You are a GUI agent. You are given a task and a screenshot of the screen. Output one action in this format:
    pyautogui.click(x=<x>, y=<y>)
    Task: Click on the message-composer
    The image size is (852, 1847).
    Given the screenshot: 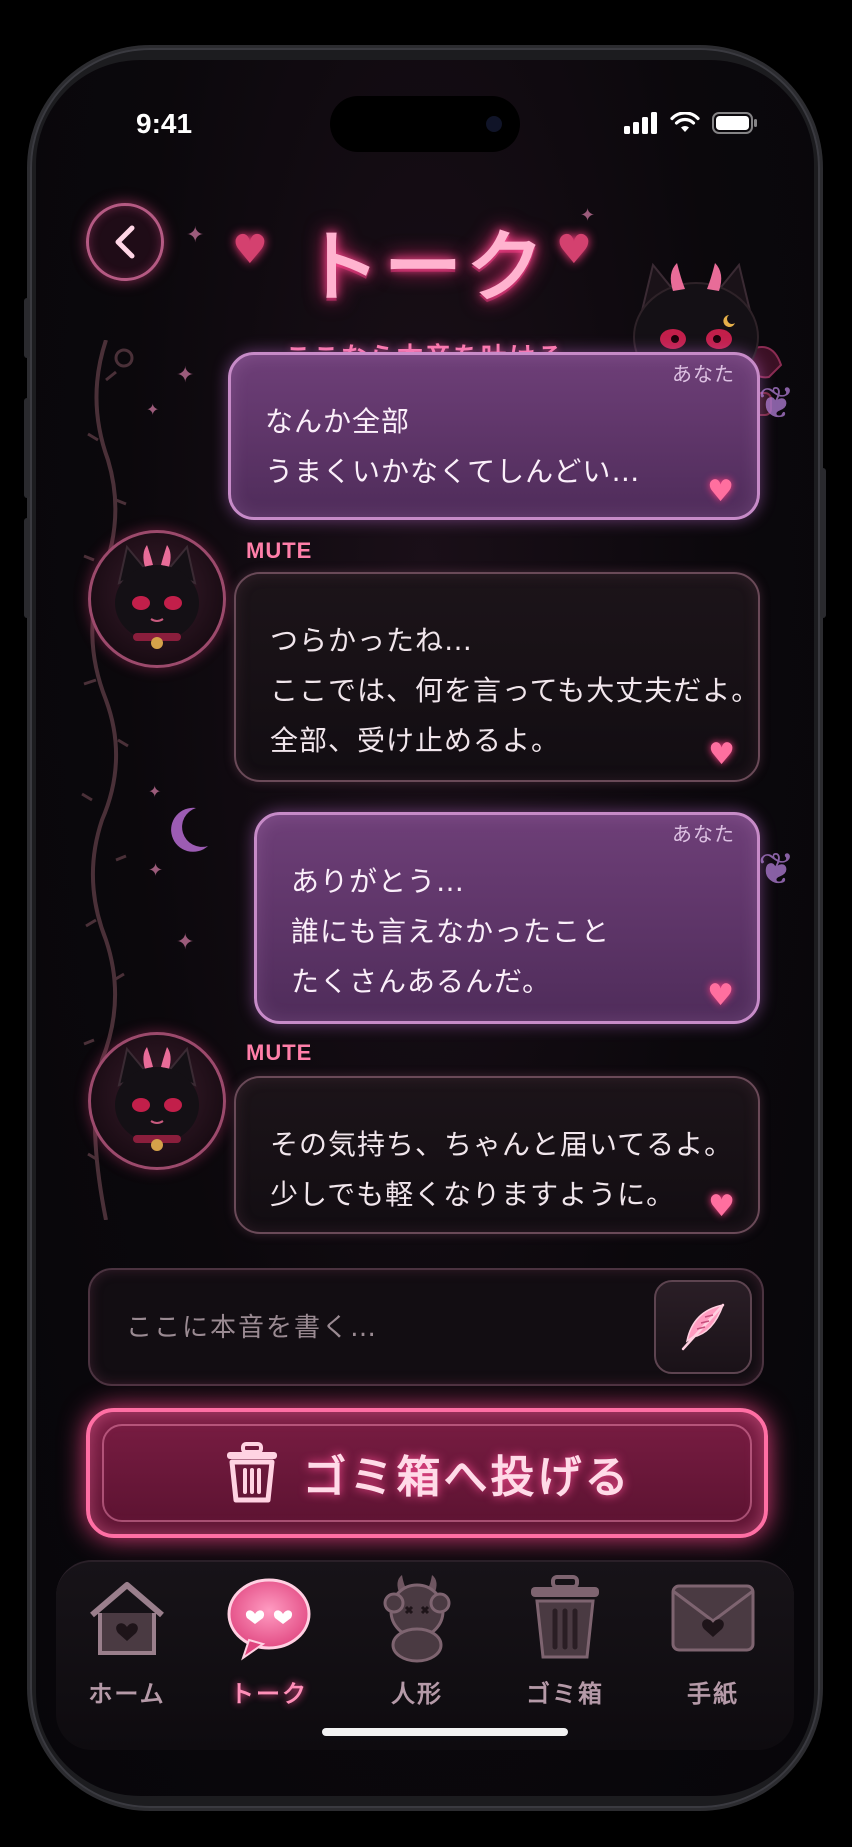 What is the action you would take?
    pyautogui.click(x=426, y=1327)
    